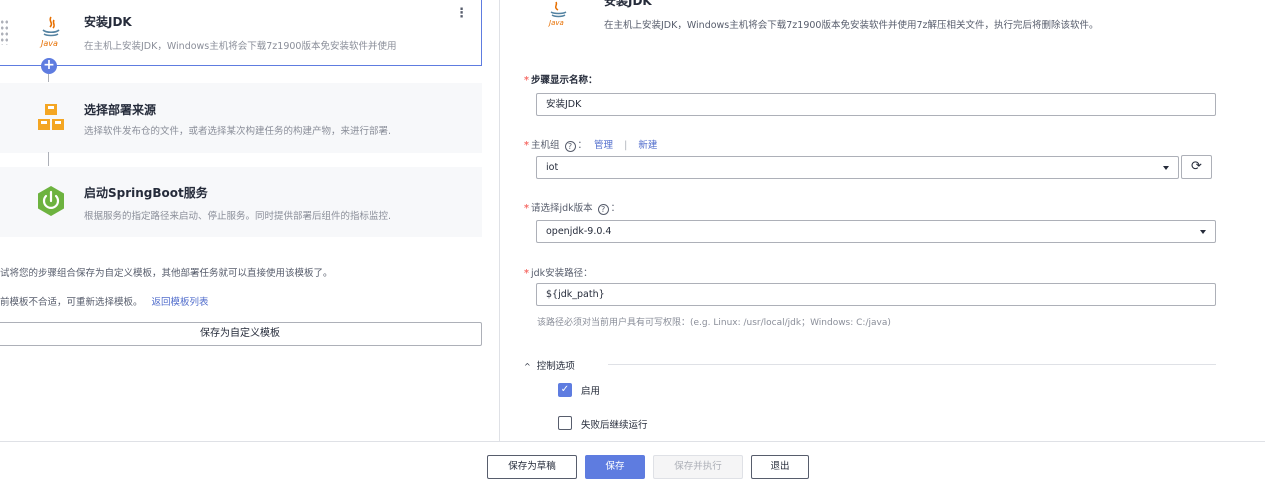 The width and height of the screenshot is (1265, 479). What do you see at coordinates (49, 66) in the screenshot?
I see `add-step-button: +` at bounding box center [49, 66].